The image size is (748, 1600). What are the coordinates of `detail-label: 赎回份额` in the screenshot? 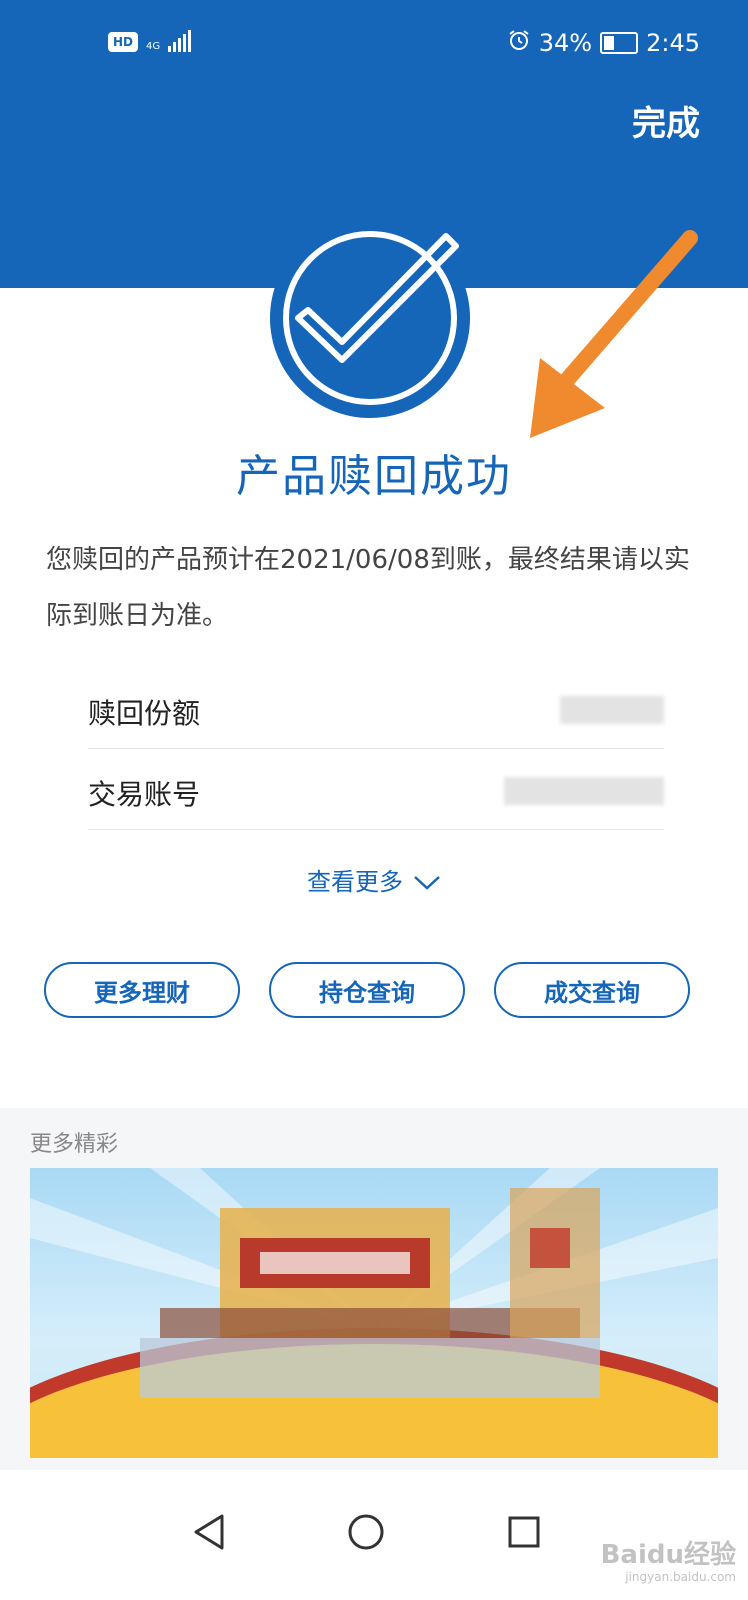 It's located at (144, 713).